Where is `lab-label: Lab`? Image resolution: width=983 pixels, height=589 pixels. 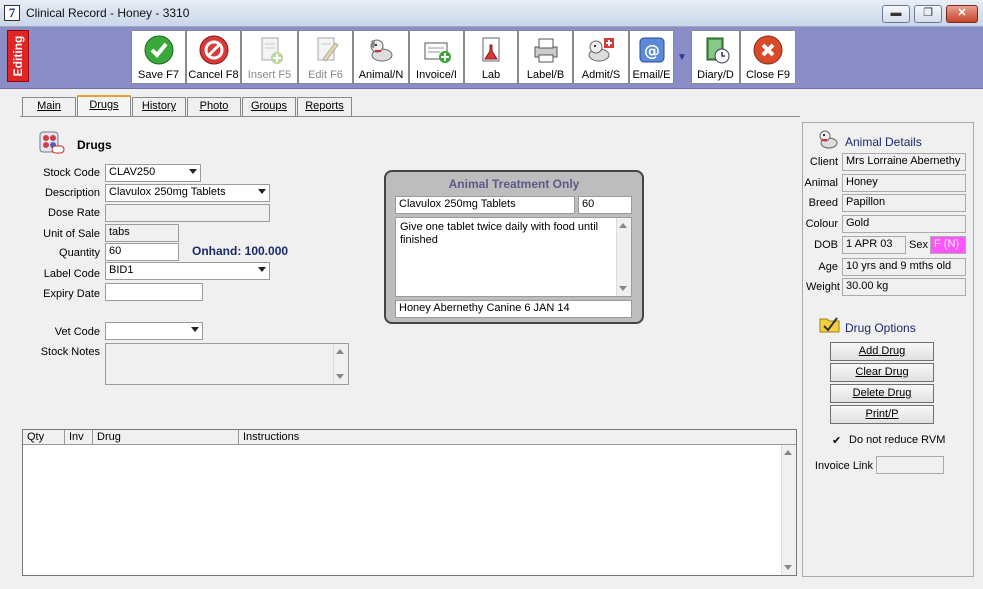 lab-label: Lab is located at coordinates (491, 75).